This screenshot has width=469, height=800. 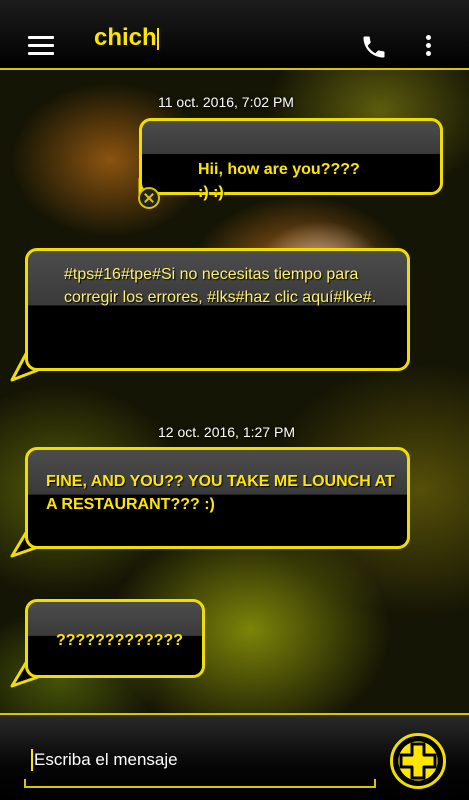 I want to click on hamburger-menu-icon, so click(x=41, y=46).